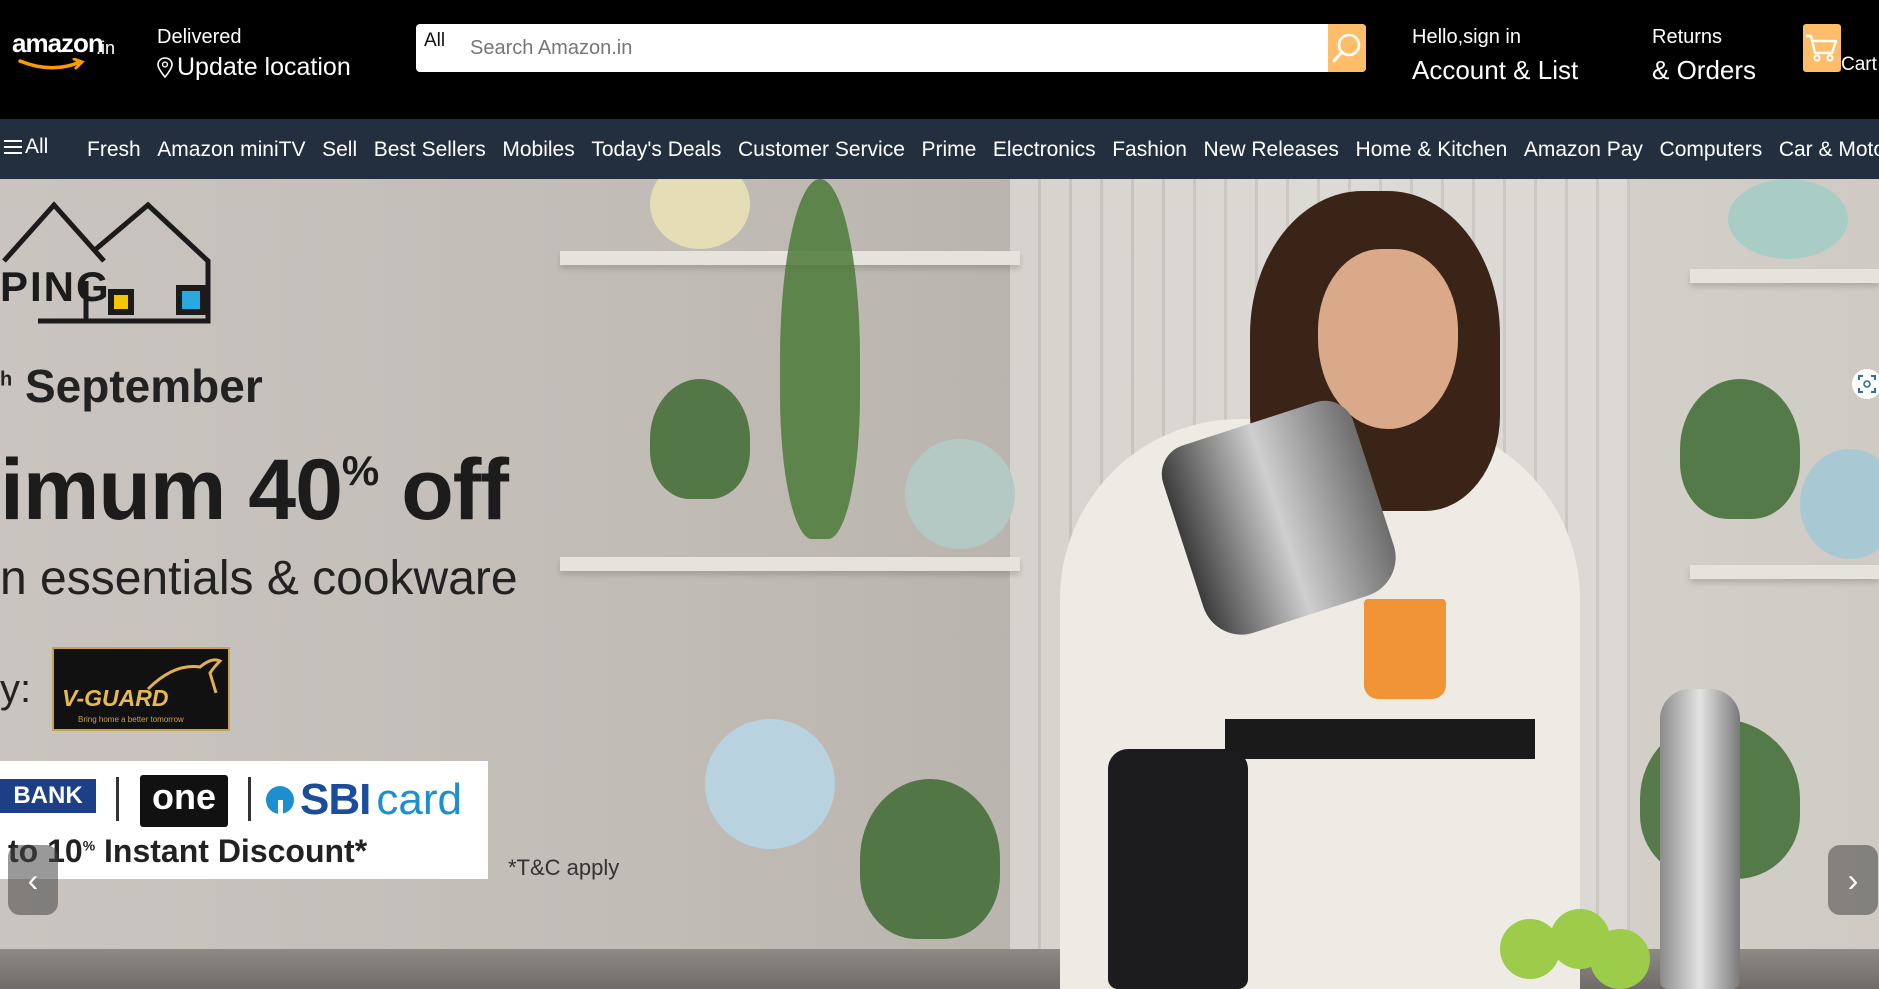 The width and height of the screenshot is (1879, 989). I want to click on nav-item-amazon-pay: Amazon Pay, so click(1583, 150).